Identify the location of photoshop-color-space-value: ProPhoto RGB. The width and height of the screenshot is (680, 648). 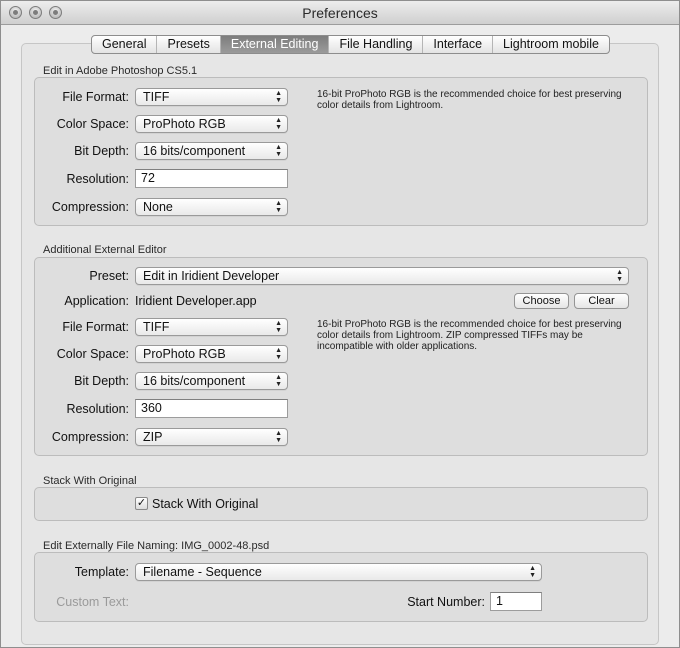
(184, 124).